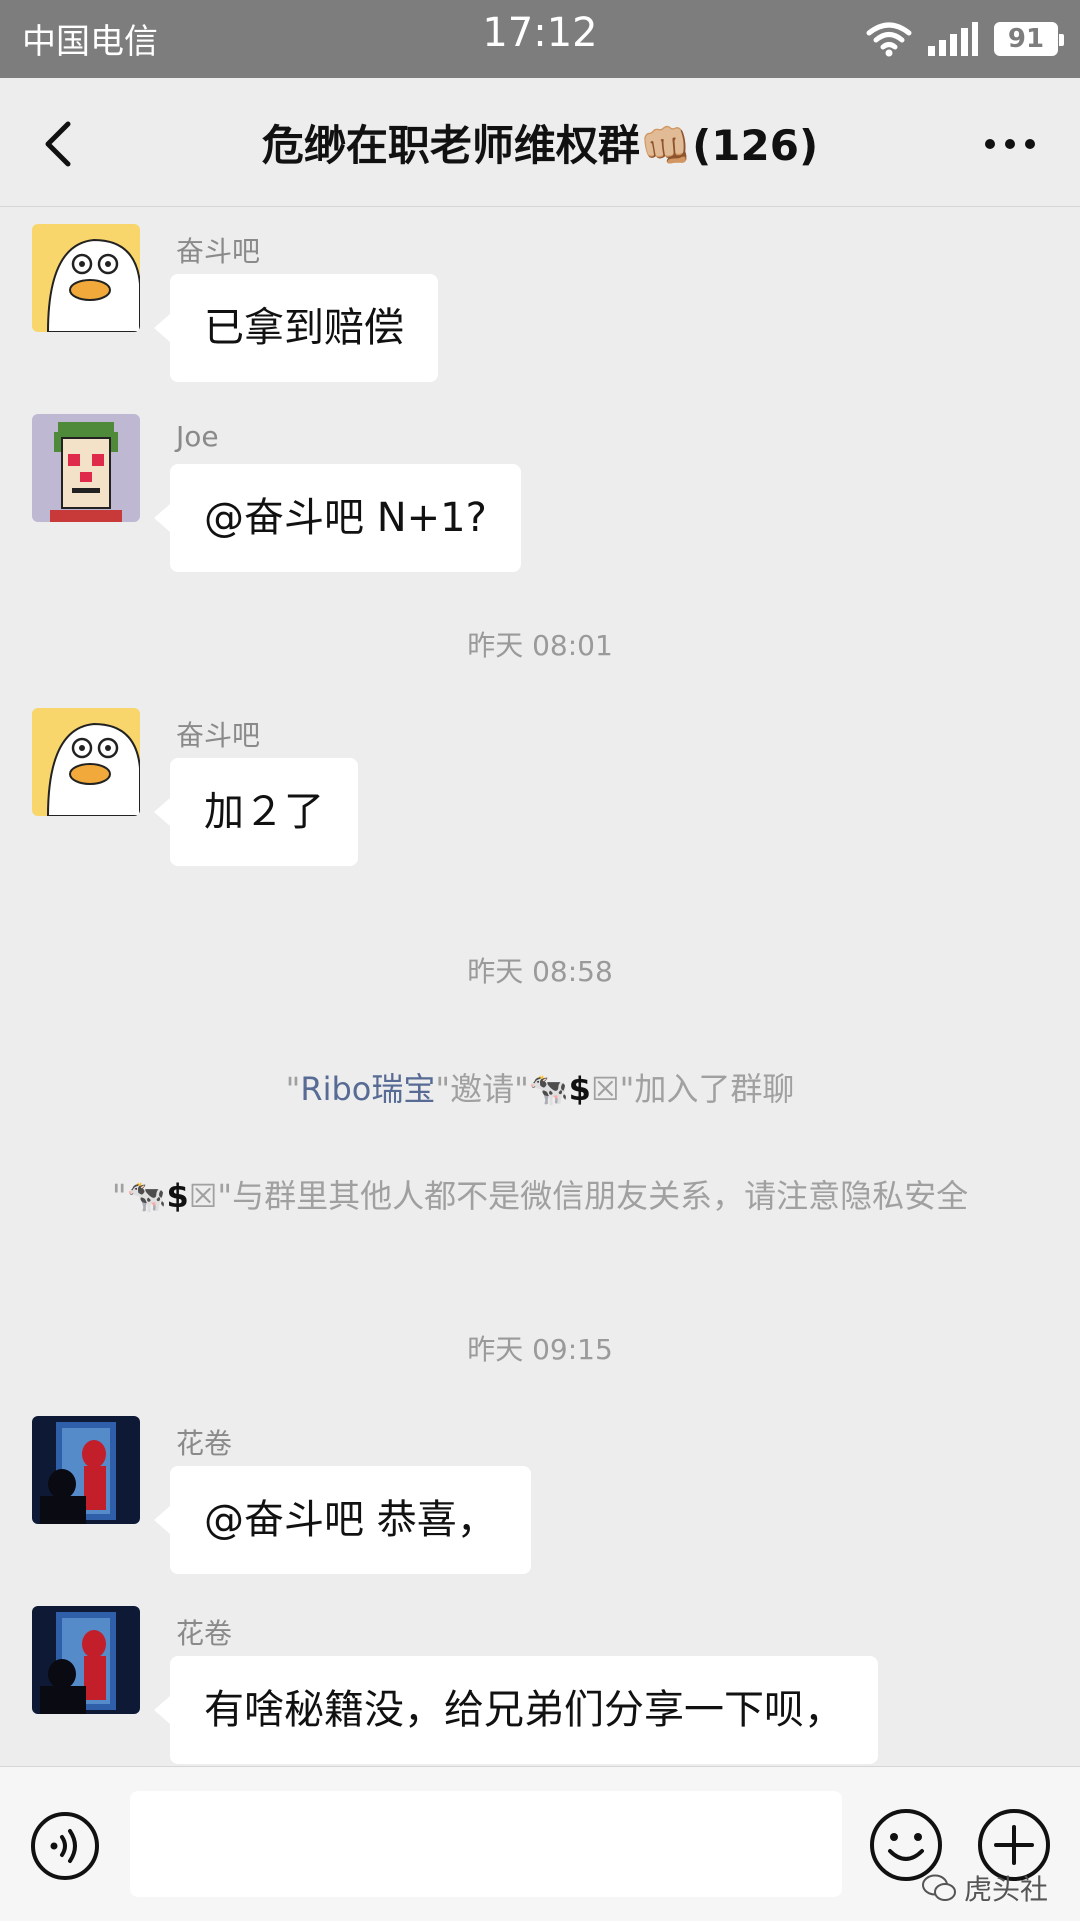 This screenshot has width=1080, height=1921. What do you see at coordinates (60, 144) in the screenshot?
I see `chevron-left-icon` at bounding box center [60, 144].